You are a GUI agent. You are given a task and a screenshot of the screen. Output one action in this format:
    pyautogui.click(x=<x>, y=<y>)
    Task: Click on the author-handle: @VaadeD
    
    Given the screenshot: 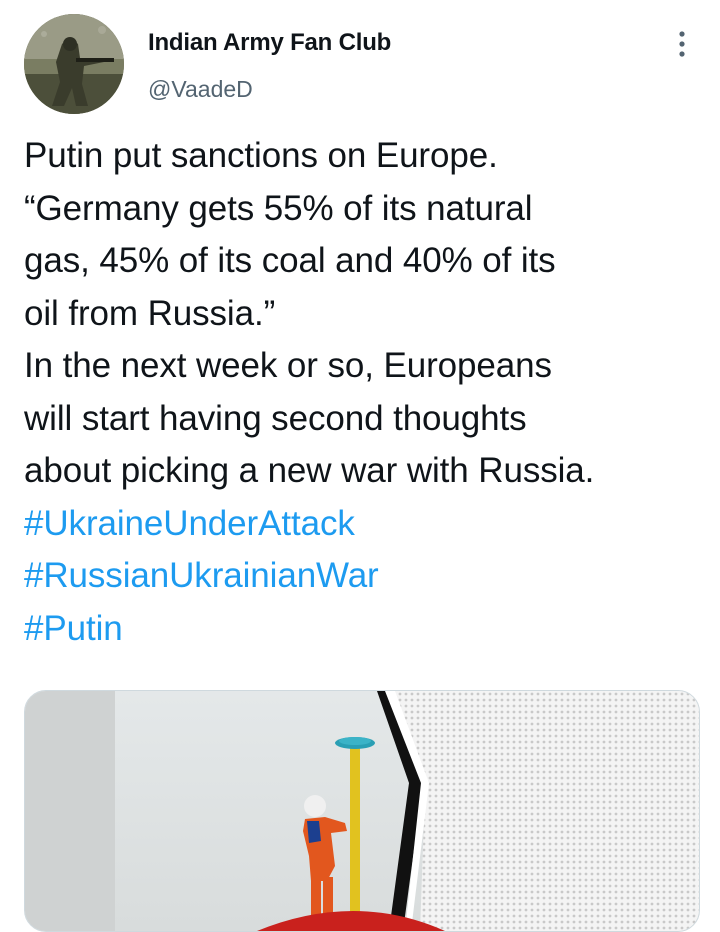 What is the action you would take?
    pyautogui.click(x=200, y=89)
    